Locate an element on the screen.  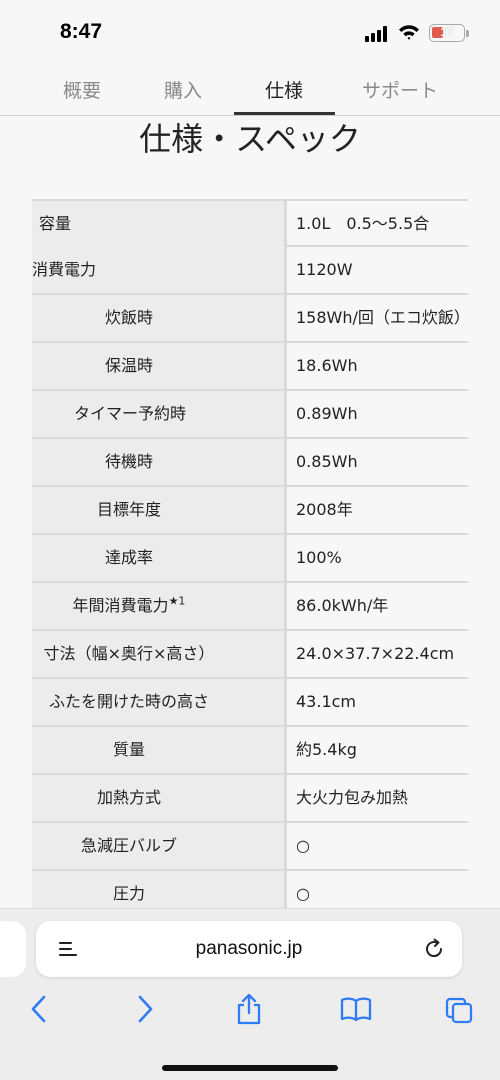
battery-icon: 17 is located at coordinates (447, 33).